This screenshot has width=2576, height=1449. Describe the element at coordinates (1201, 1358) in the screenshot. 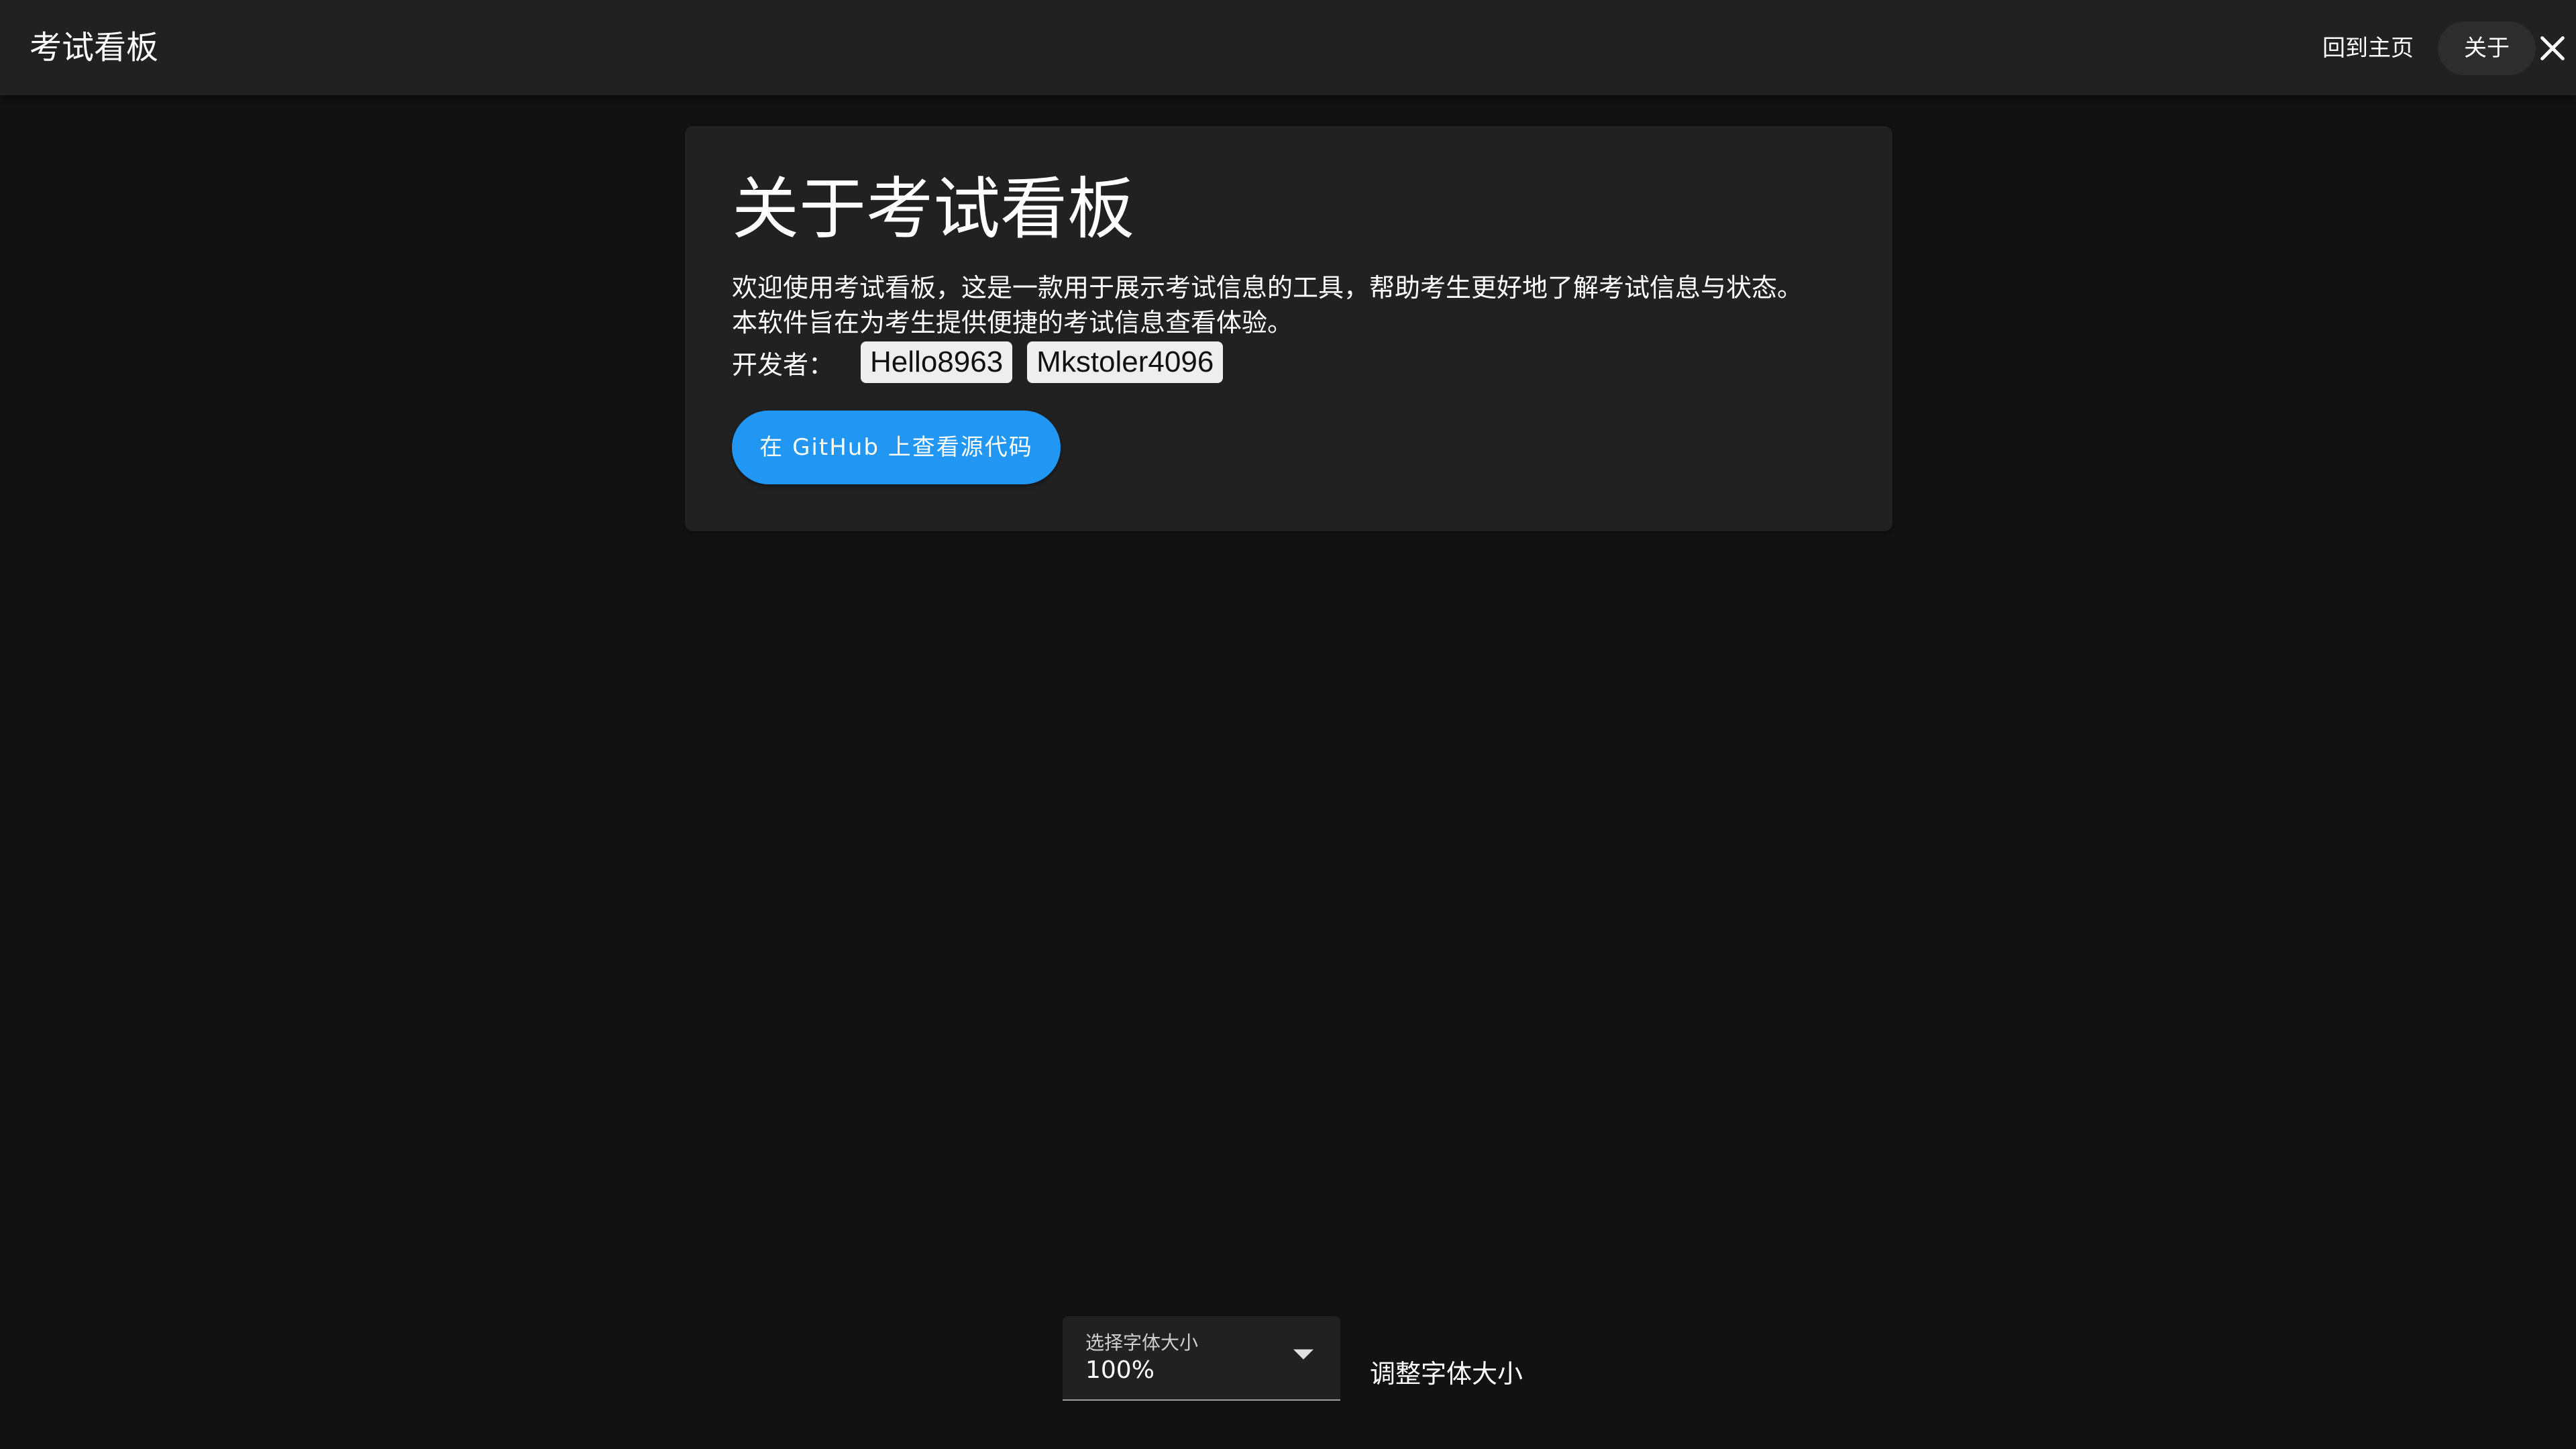

I see `font-size-select: 选择字体大小 100%` at that location.